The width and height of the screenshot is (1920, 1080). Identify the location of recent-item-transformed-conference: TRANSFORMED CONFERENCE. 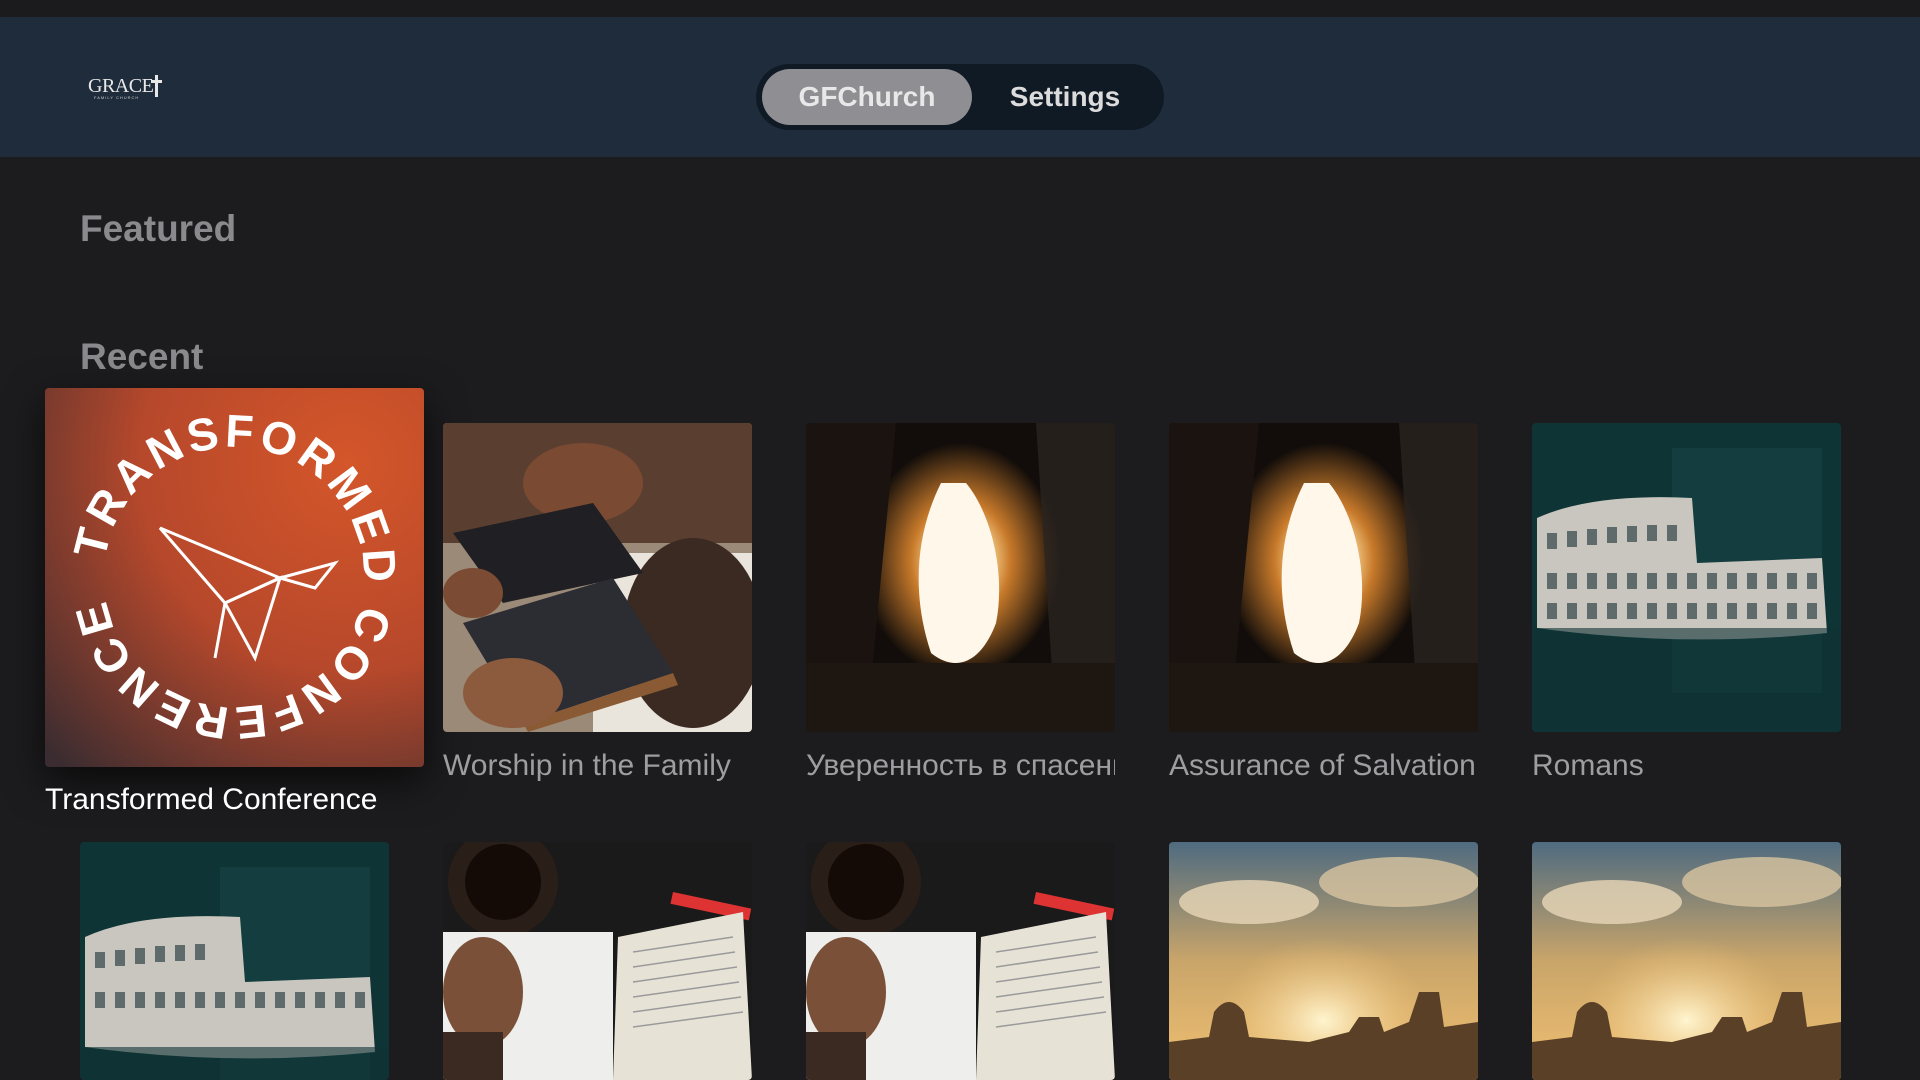
(234, 577).